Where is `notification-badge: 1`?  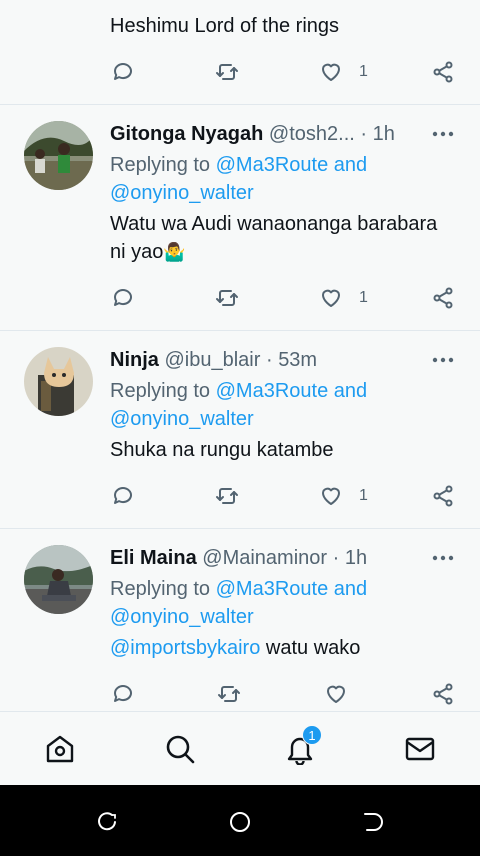
notification-badge: 1 is located at coordinates (312, 735).